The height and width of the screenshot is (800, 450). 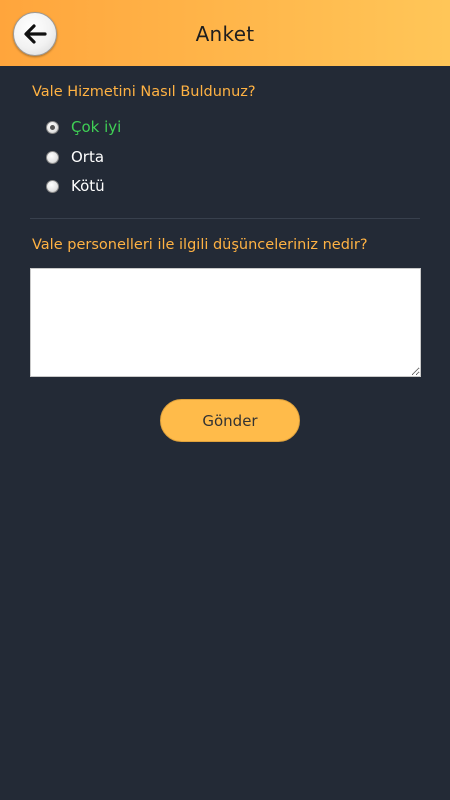 What do you see at coordinates (88, 186) in the screenshot?
I see `option-label: Kötü` at bounding box center [88, 186].